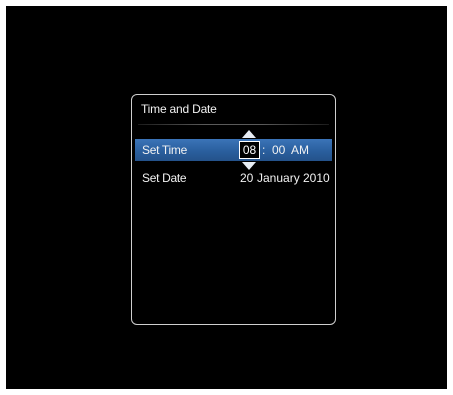 This screenshot has width=453, height=395. I want to click on menu-item-set-time: Set Time 08 : 00 AM, so click(233, 150).